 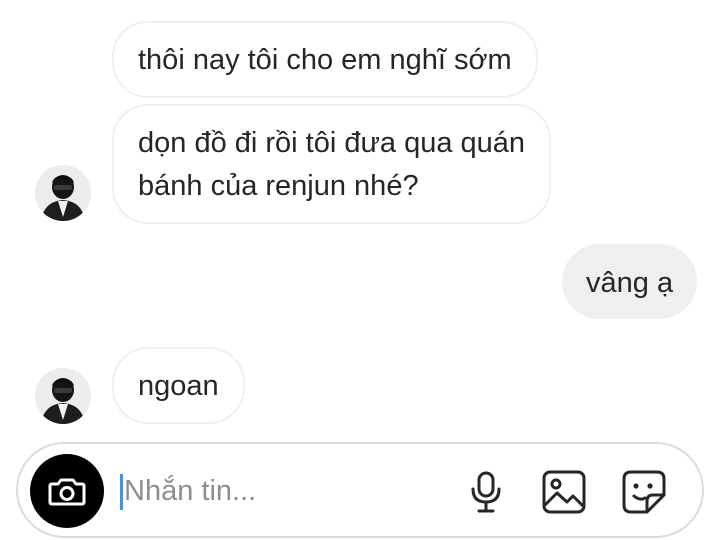 I want to click on microphone-button, so click(x=486, y=492).